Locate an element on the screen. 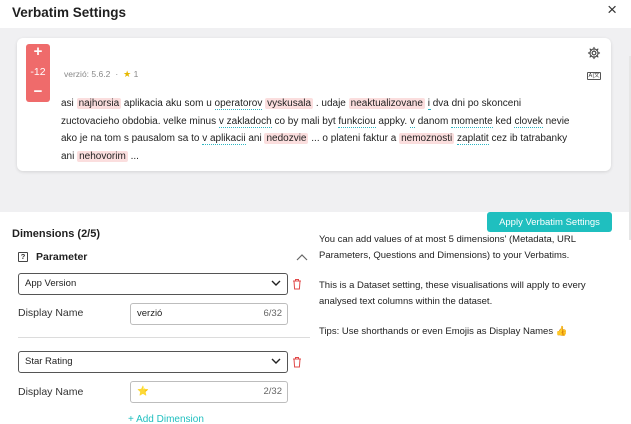 Image resolution: width=631 pixels, height=424 pixels. verbatim-segment: dva dni po skonceni is located at coordinates (475, 103).